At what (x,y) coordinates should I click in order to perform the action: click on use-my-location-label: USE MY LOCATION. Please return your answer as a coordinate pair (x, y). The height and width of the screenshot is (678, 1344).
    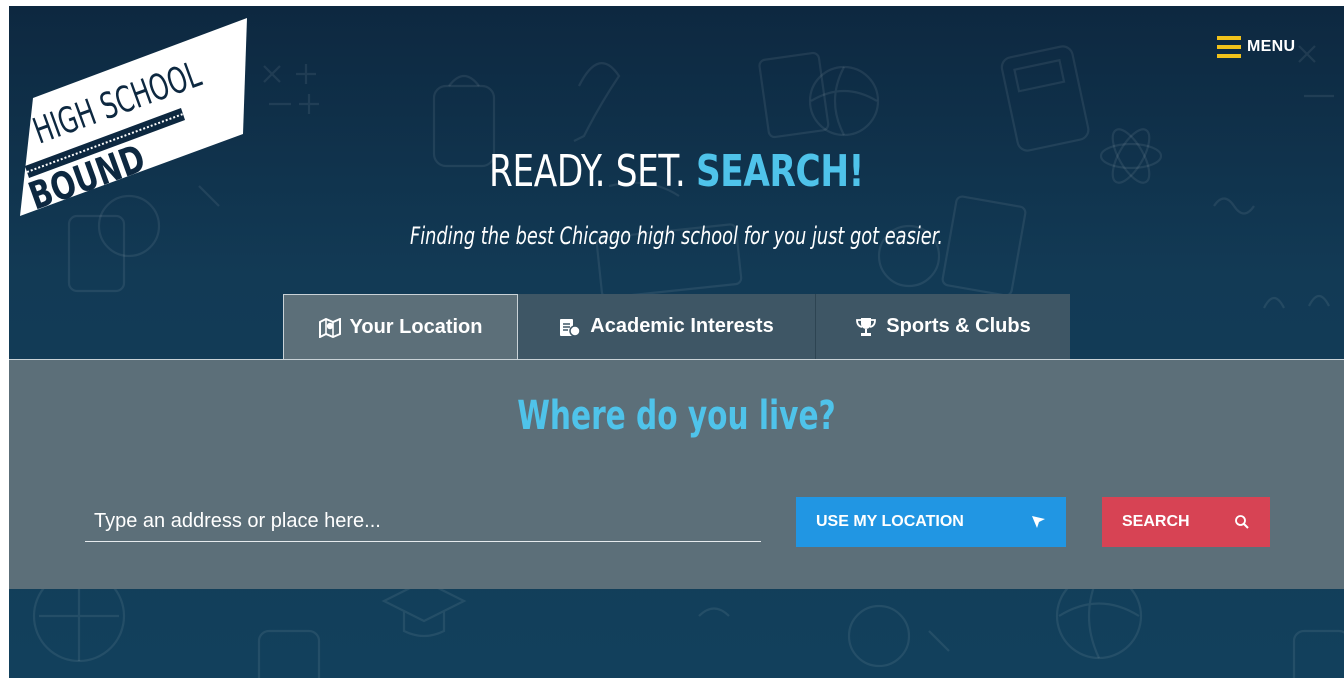
    Looking at the image, I should click on (890, 521).